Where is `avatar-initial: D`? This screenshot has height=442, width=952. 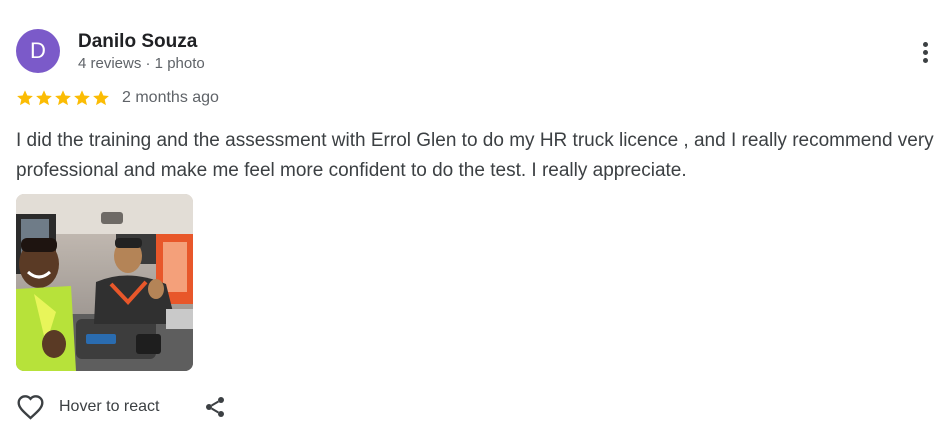
avatar-initial: D is located at coordinates (38, 50).